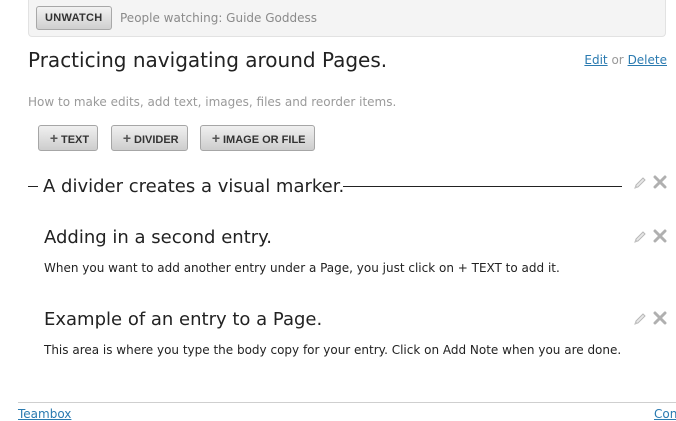 Image resolution: width=676 pixels, height=421 pixels. I want to click on or-separator: or, so click(617, 60).